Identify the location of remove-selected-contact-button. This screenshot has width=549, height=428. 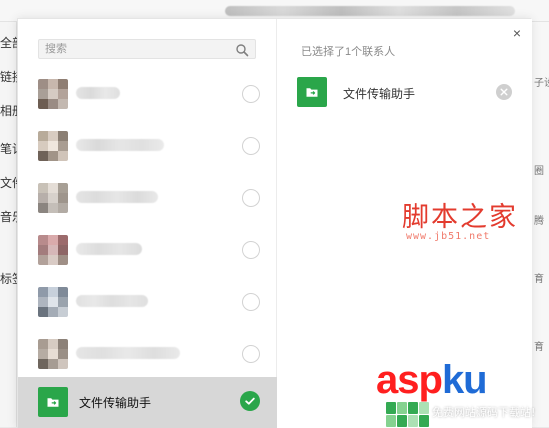
(504, 92).